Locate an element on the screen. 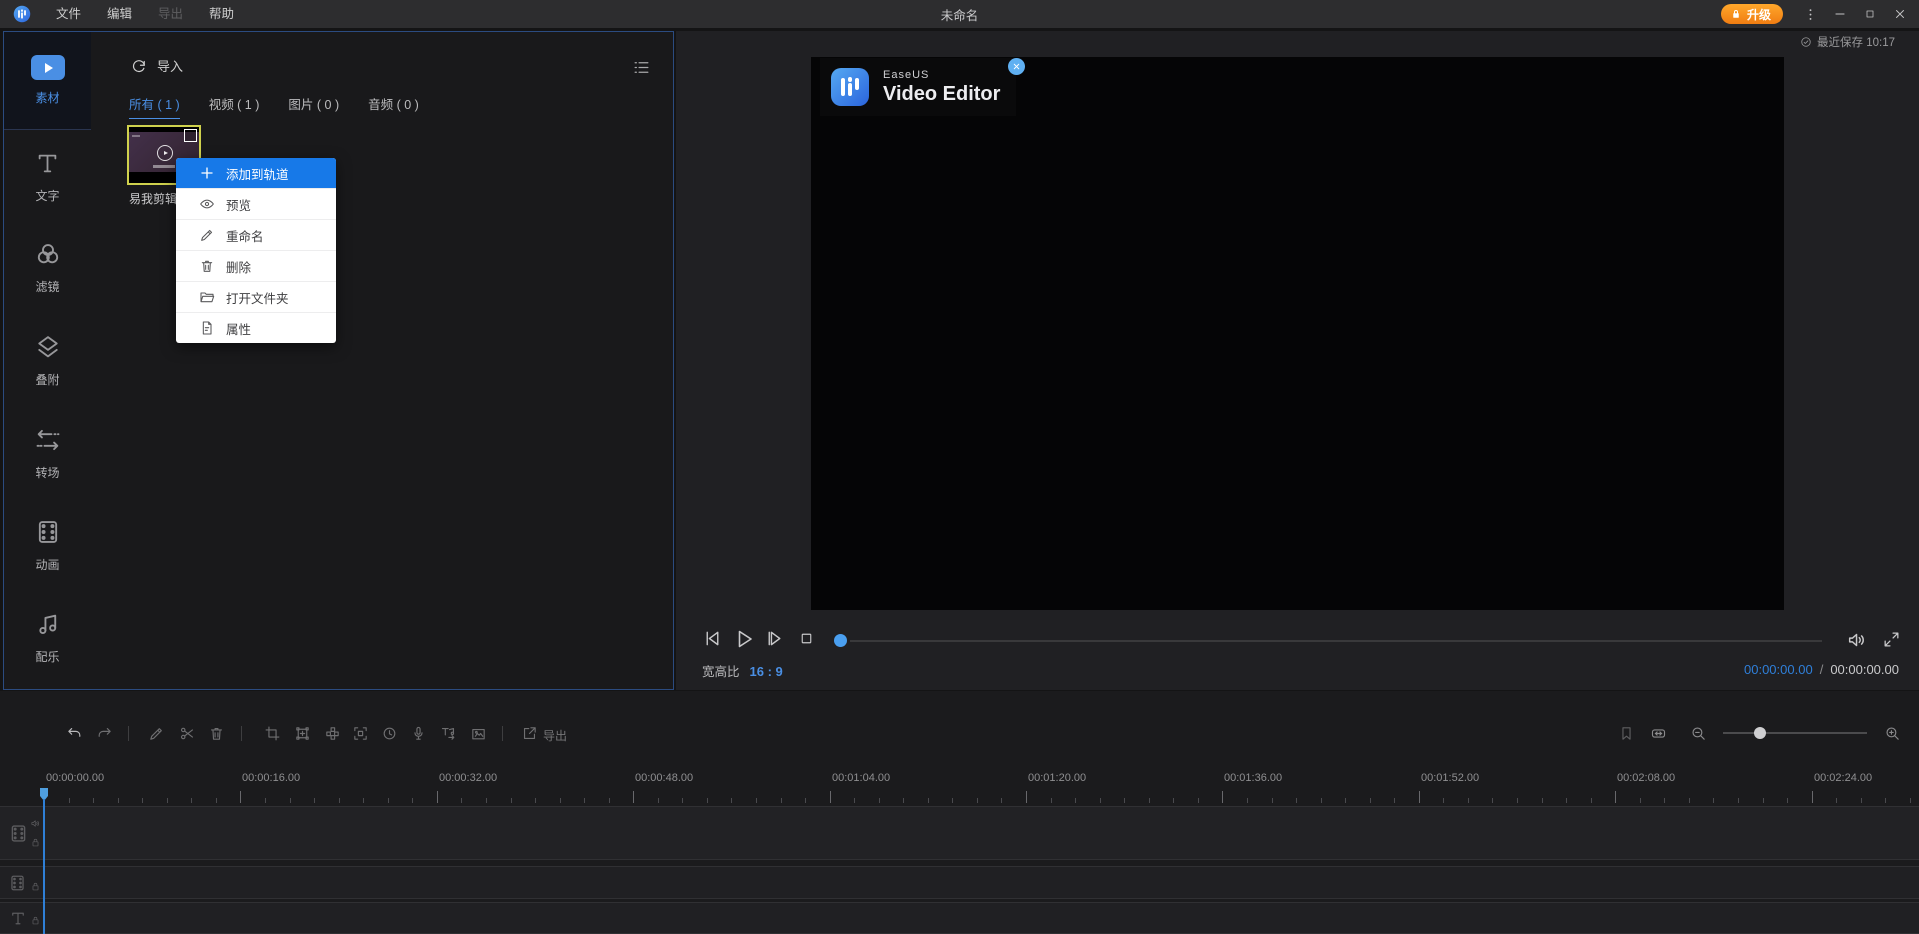 The width and height of the screenshot is (1919, 934). stop-button is located at coordinates (806, 638).